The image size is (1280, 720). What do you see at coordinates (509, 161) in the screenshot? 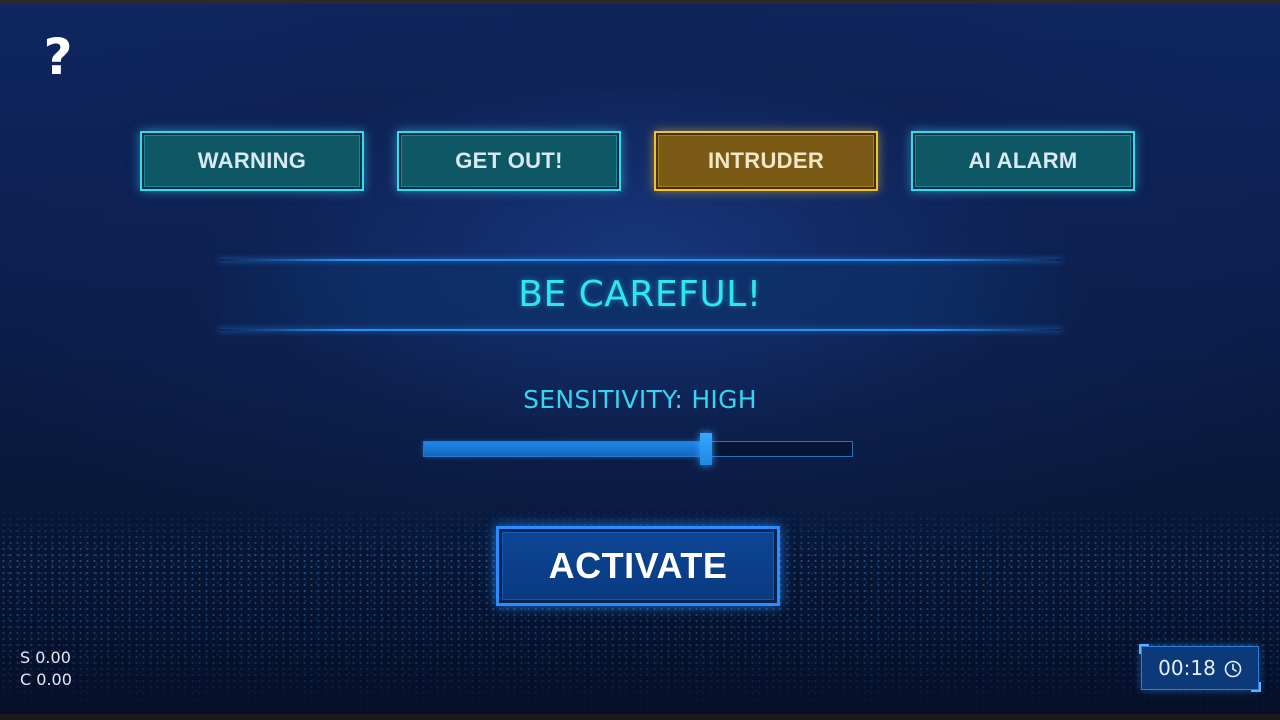
I see `alarm-option-get-out: GET OUT!` at bounding box center [509, 161].